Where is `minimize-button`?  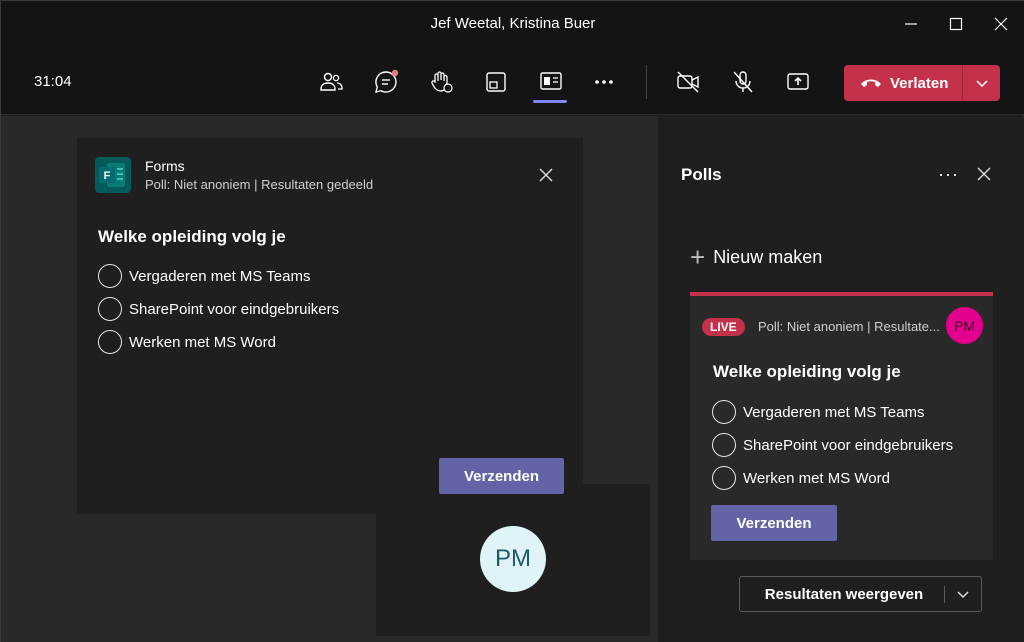
minimize-button is located at coordinates (911, 24).